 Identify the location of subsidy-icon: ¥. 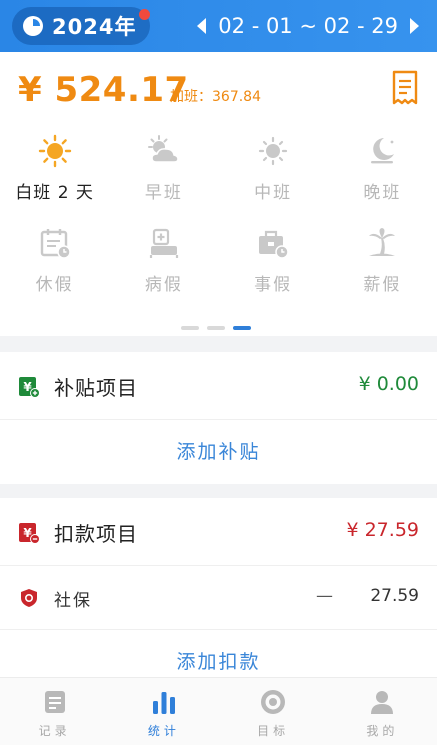
(29, 387).